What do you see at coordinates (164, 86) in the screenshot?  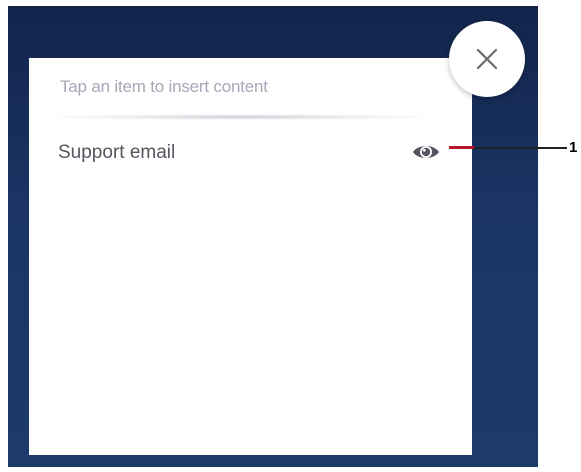 I see `panel-hint-text: Tap an item to insert content` at bounding box center [164, 86].